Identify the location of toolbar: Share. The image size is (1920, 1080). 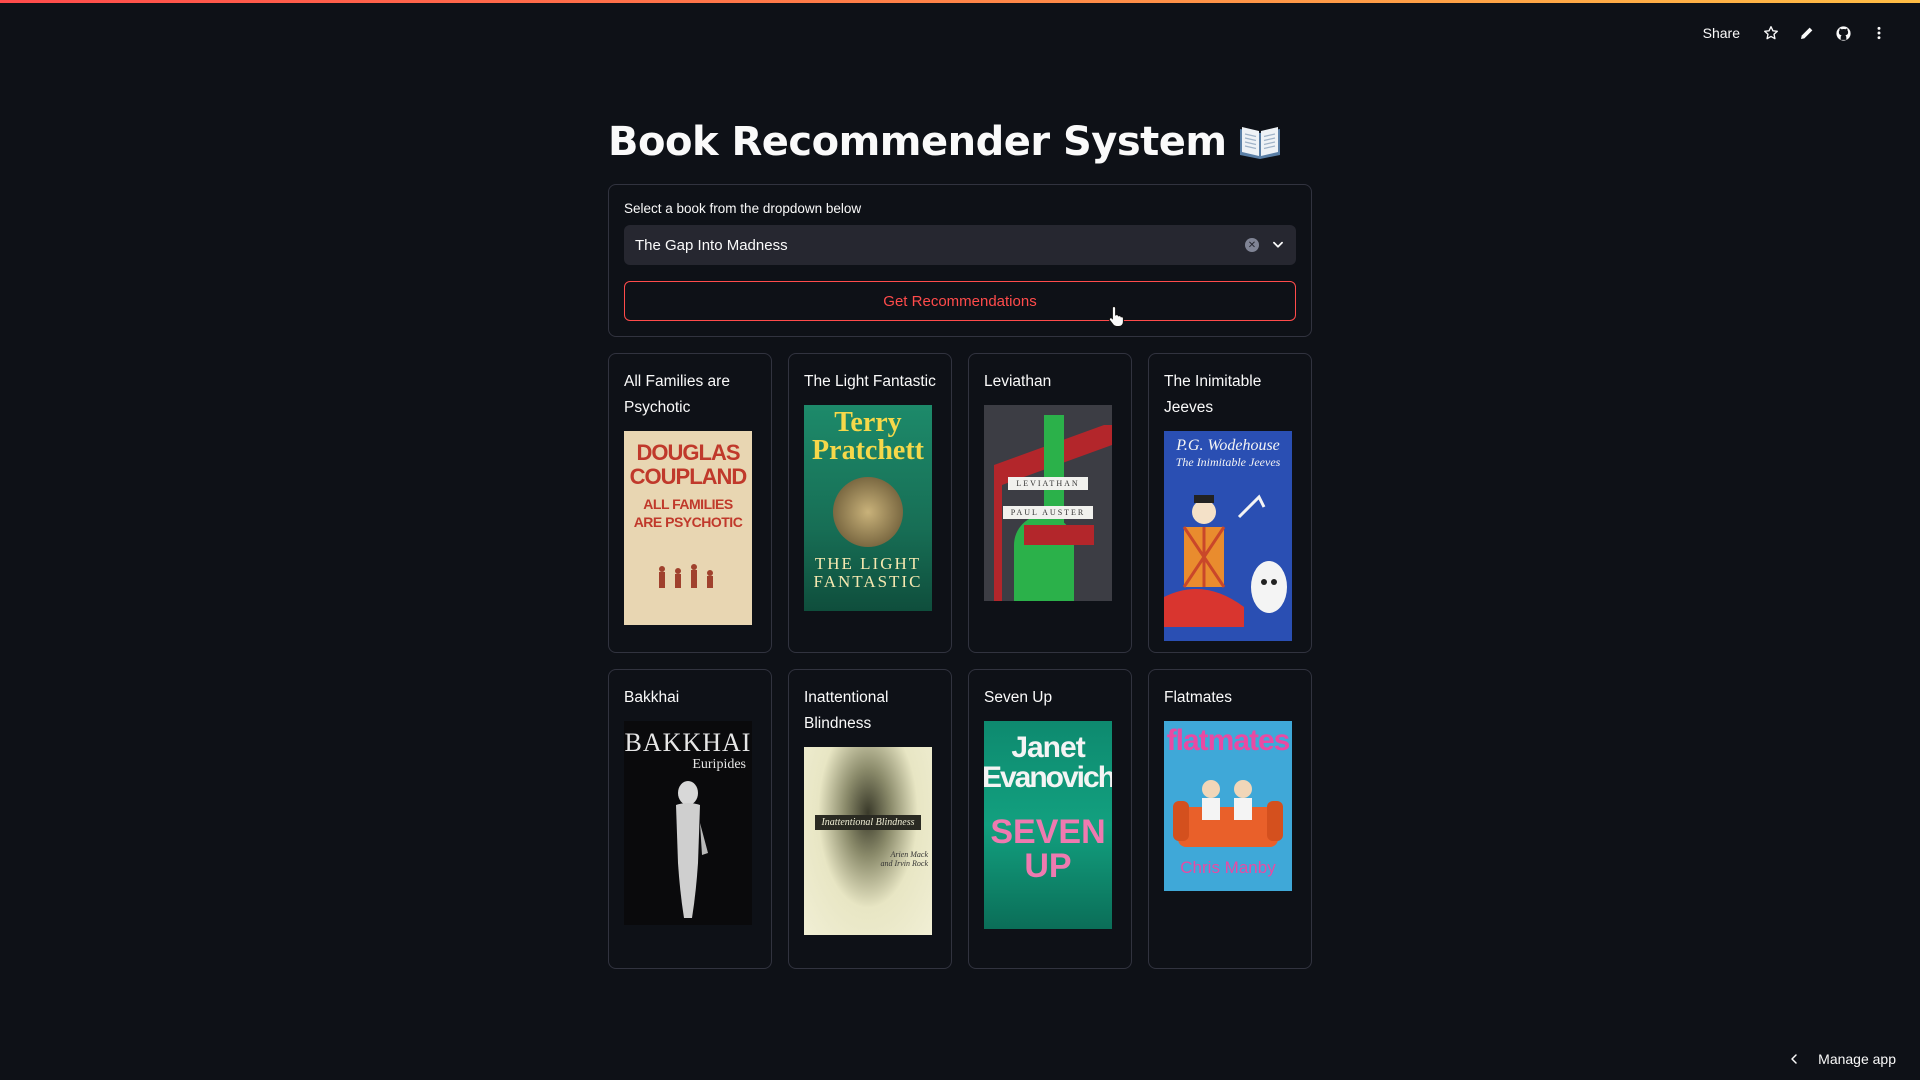
(1796, 33).